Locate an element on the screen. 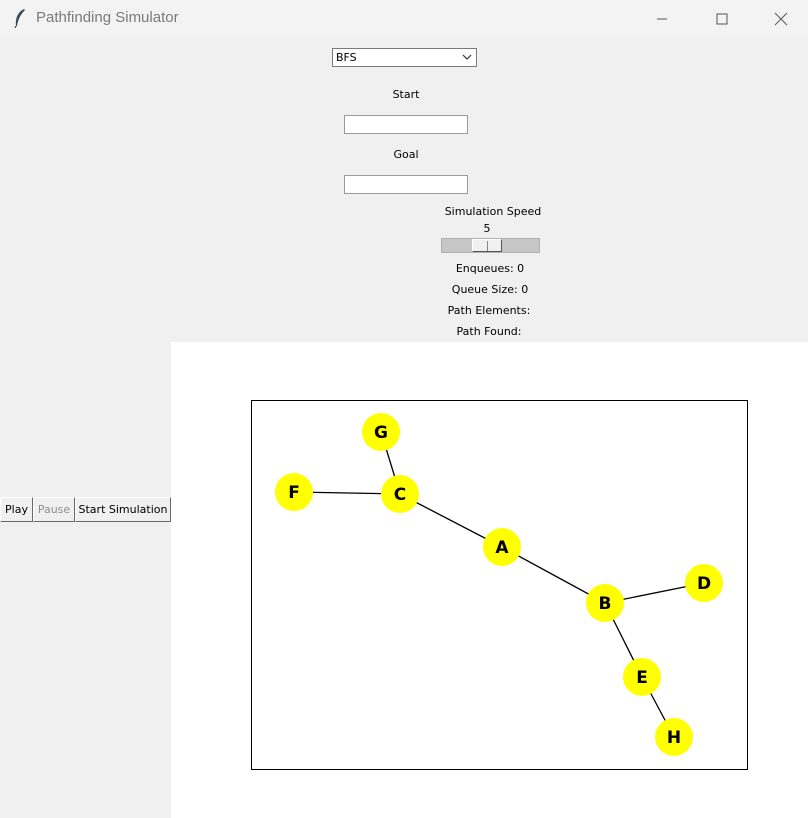 Image resolution: width=808 pixels, height=818 pixels. graph-node-f: F is located at coordinates (294, 492).